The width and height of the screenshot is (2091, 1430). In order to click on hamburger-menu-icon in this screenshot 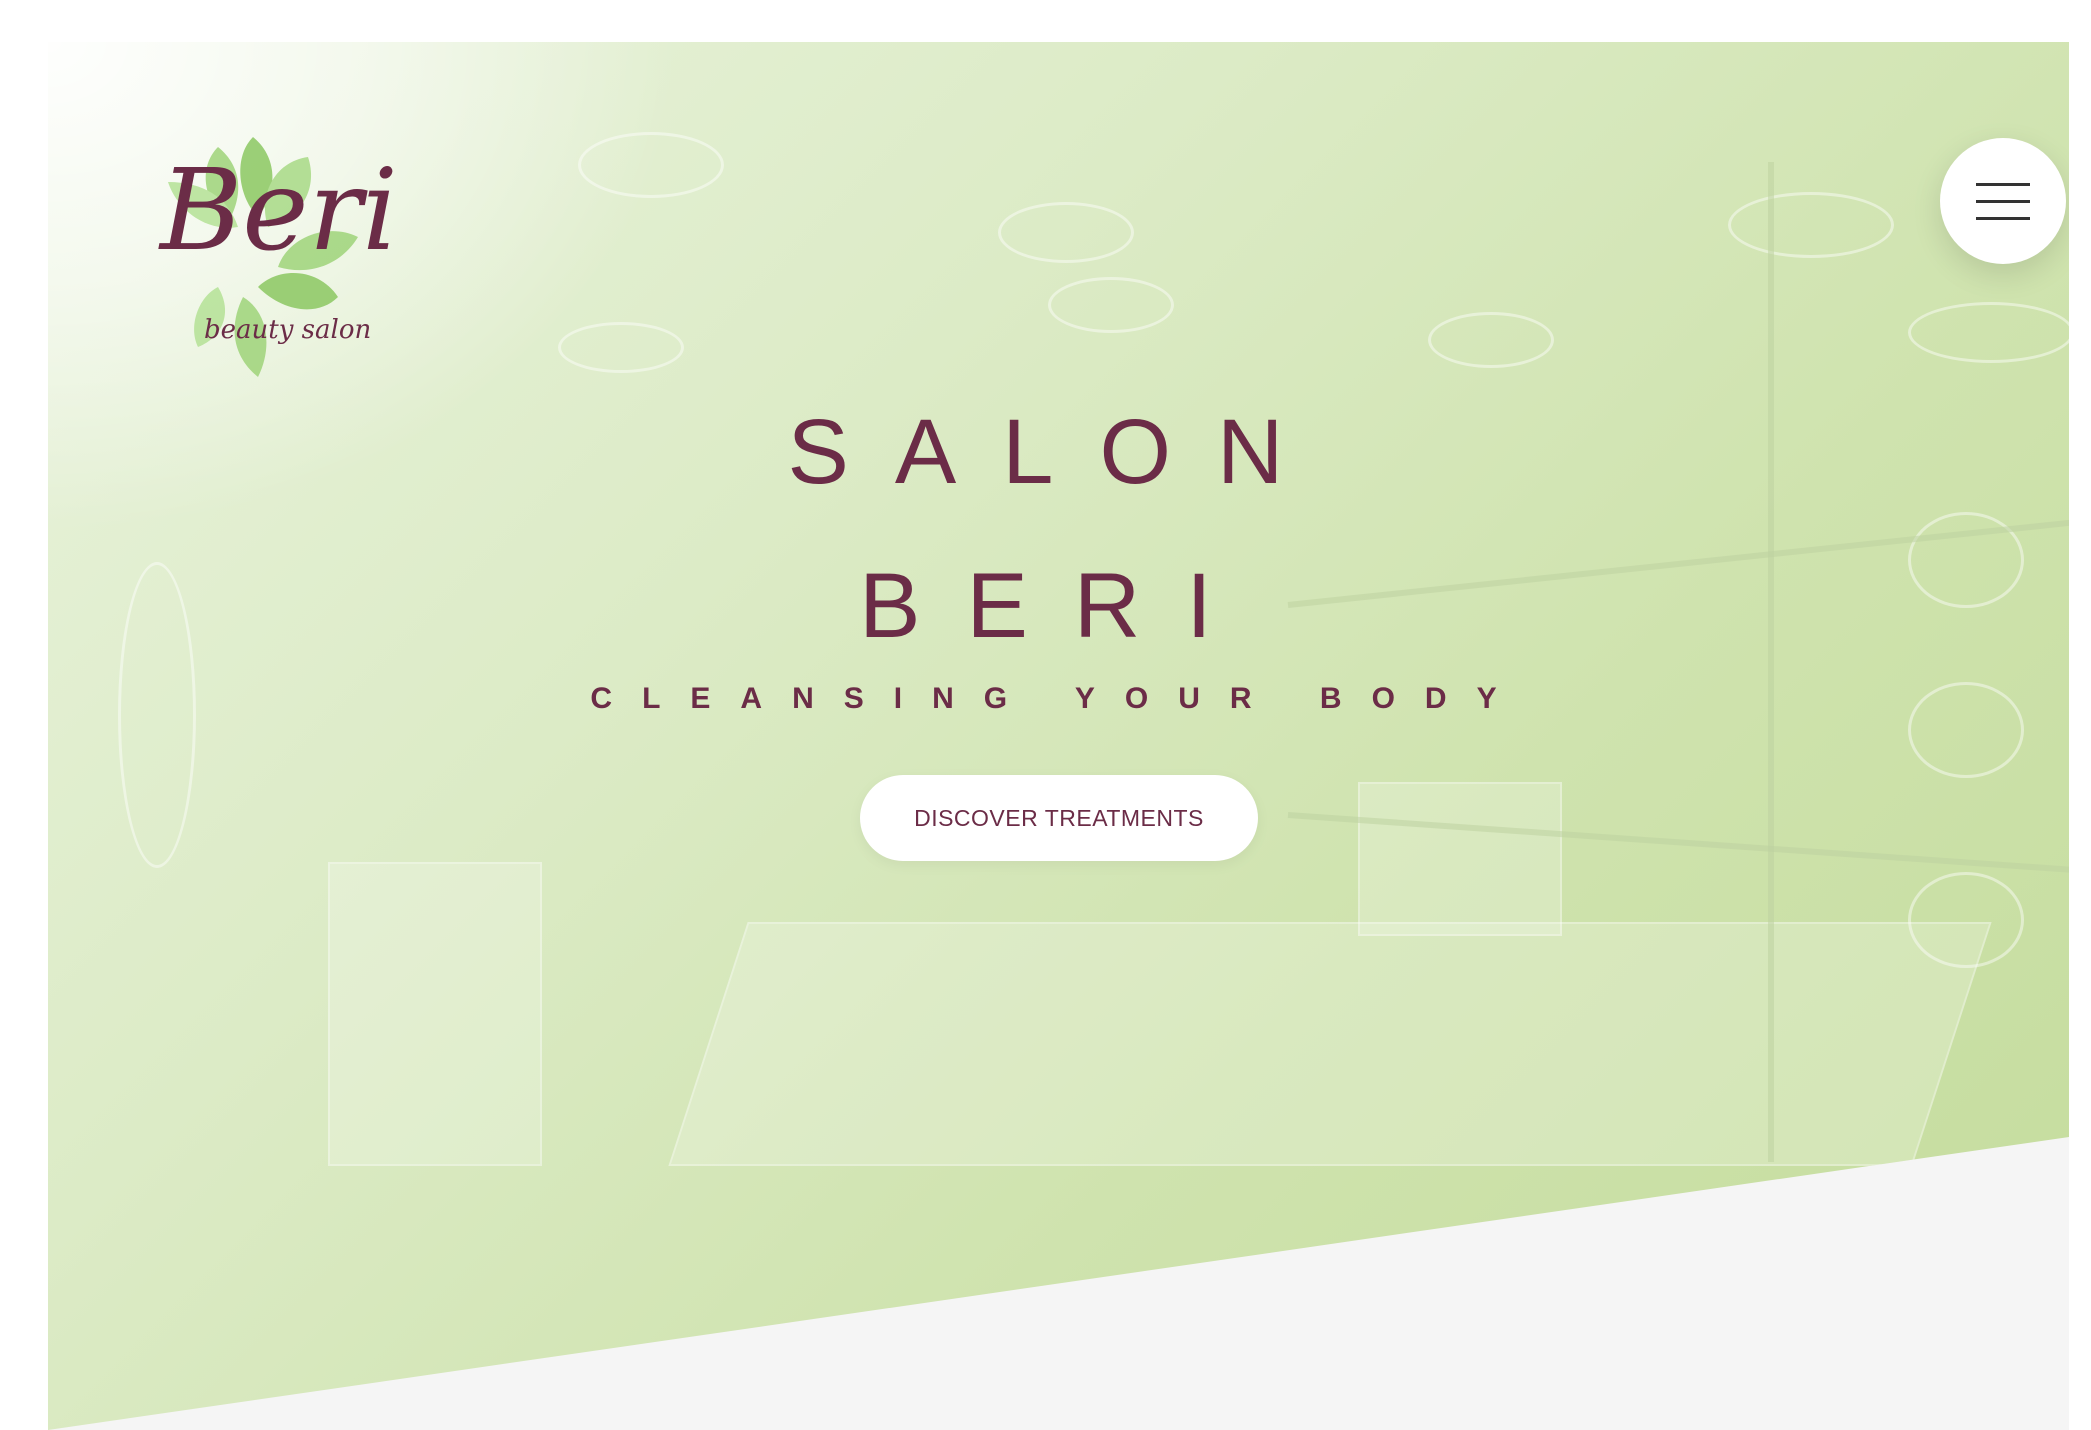, I will do `click(2003, 184)`.